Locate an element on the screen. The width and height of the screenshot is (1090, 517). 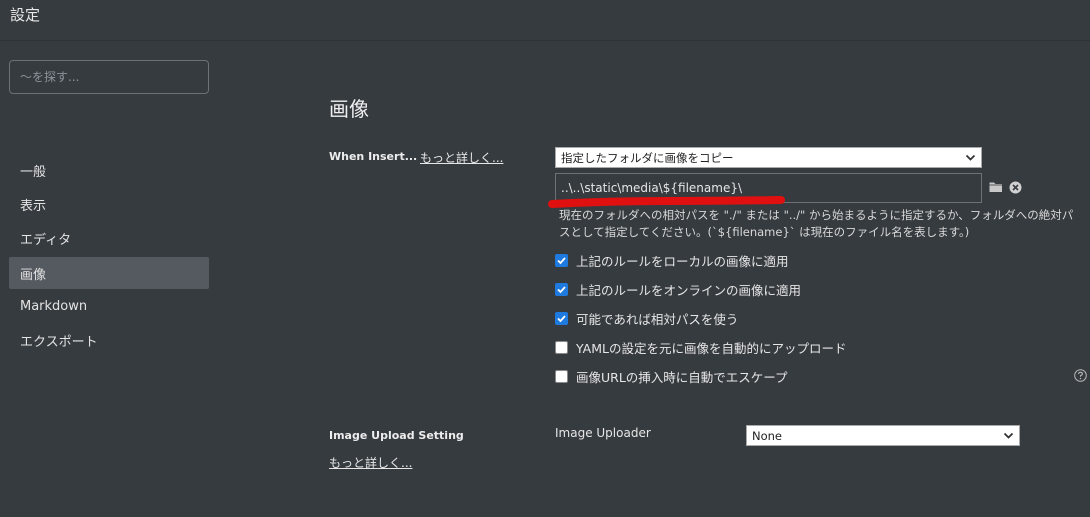
search-input is located at coordinates (109, 77).